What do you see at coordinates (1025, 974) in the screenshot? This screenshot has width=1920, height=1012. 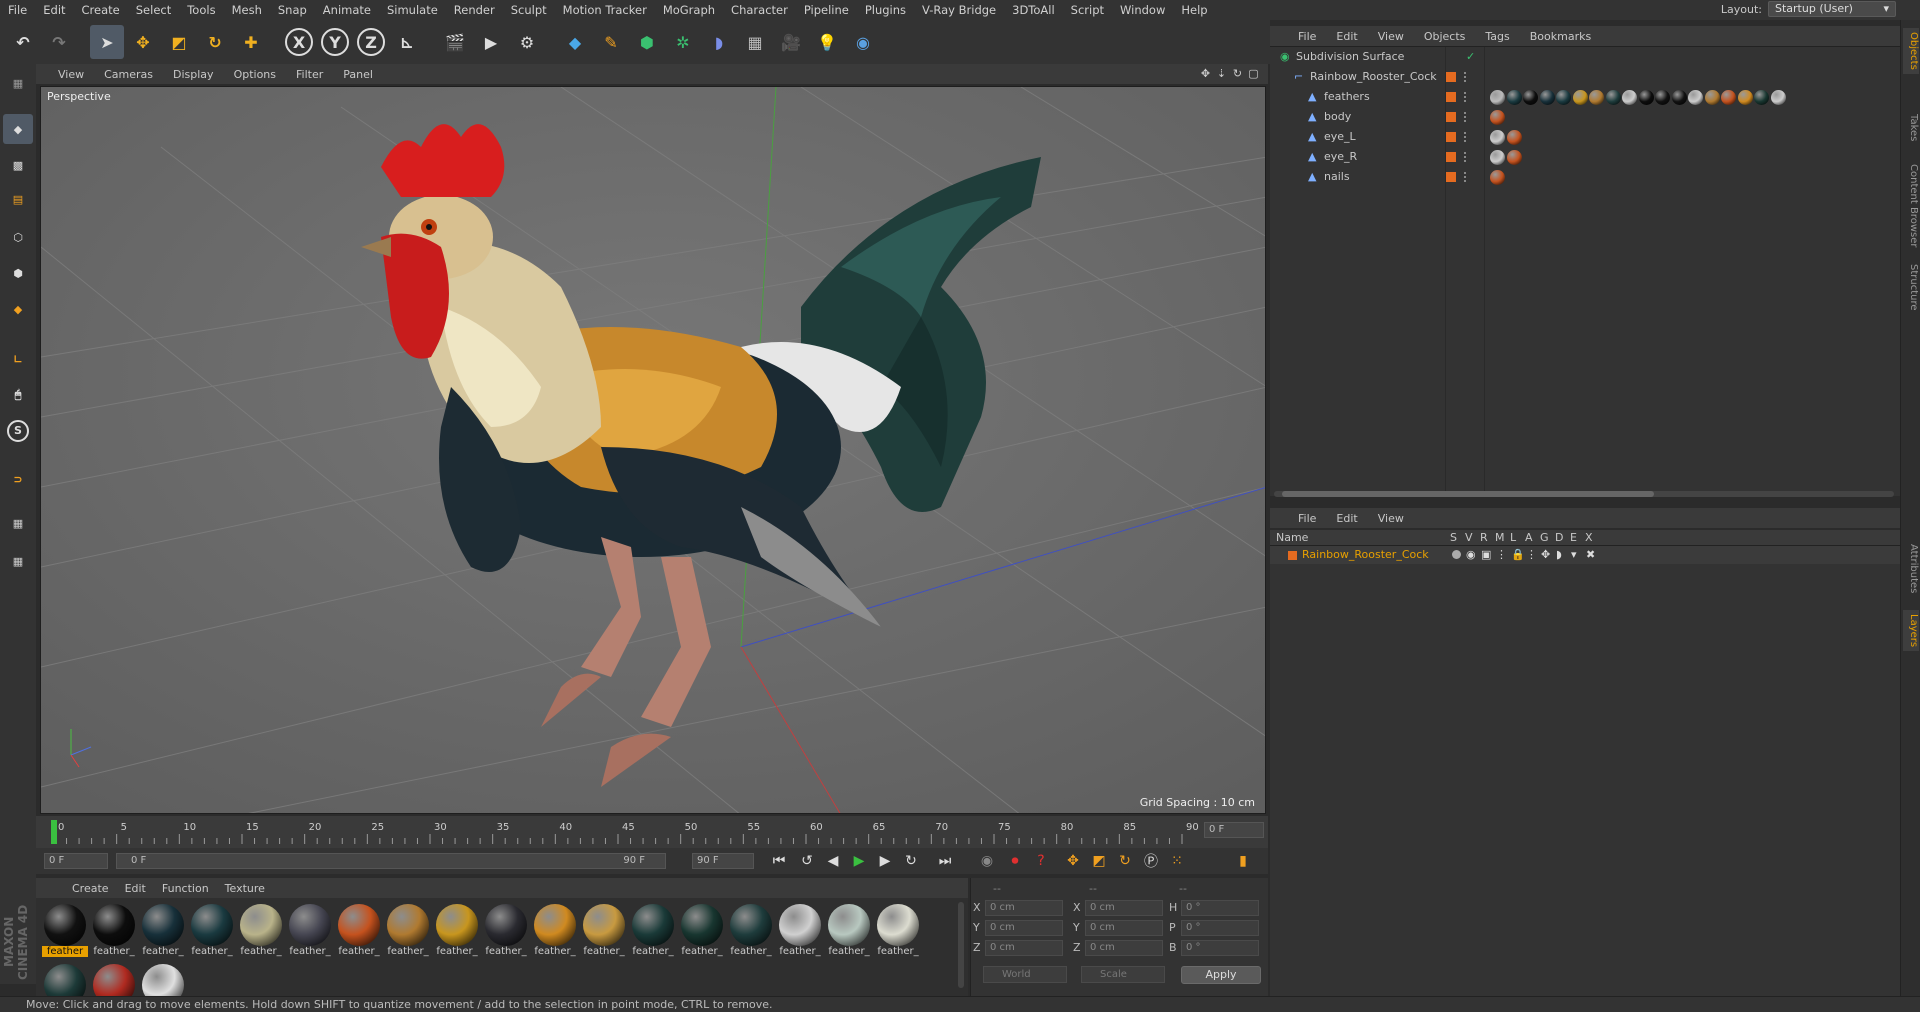 I see `coordinate-space-dropdown: World` at bounding box center [1025, 974].